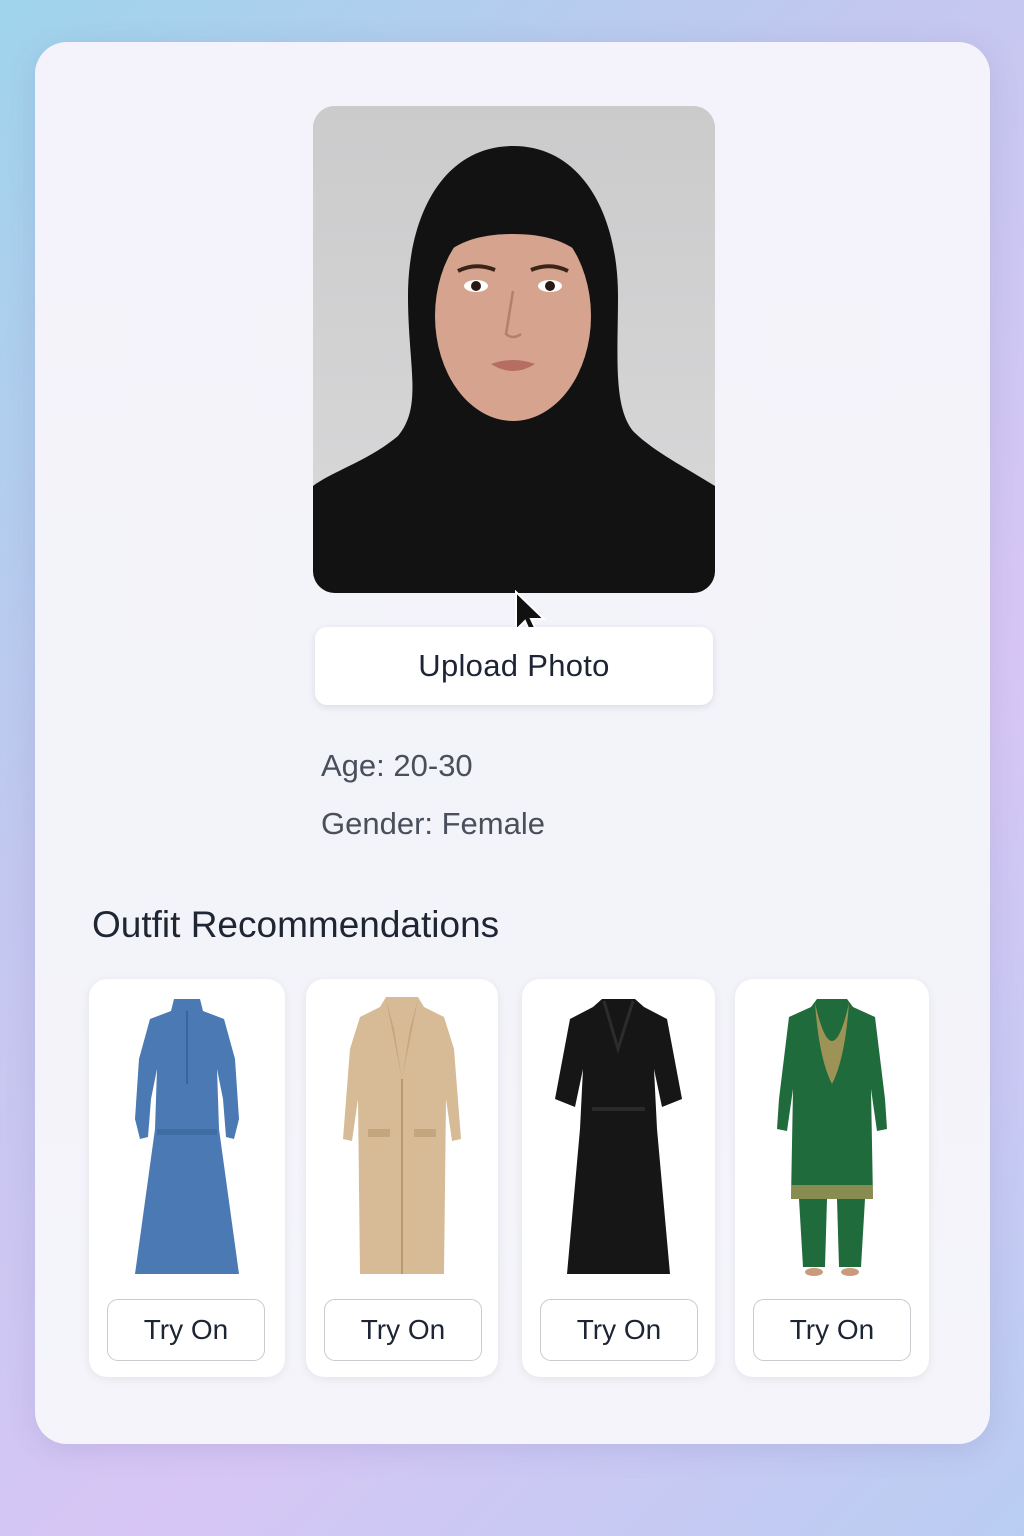 The height and width of the screenshot is (1536, 1024). I want to click on blue-dress-image, so click(187, 1136).